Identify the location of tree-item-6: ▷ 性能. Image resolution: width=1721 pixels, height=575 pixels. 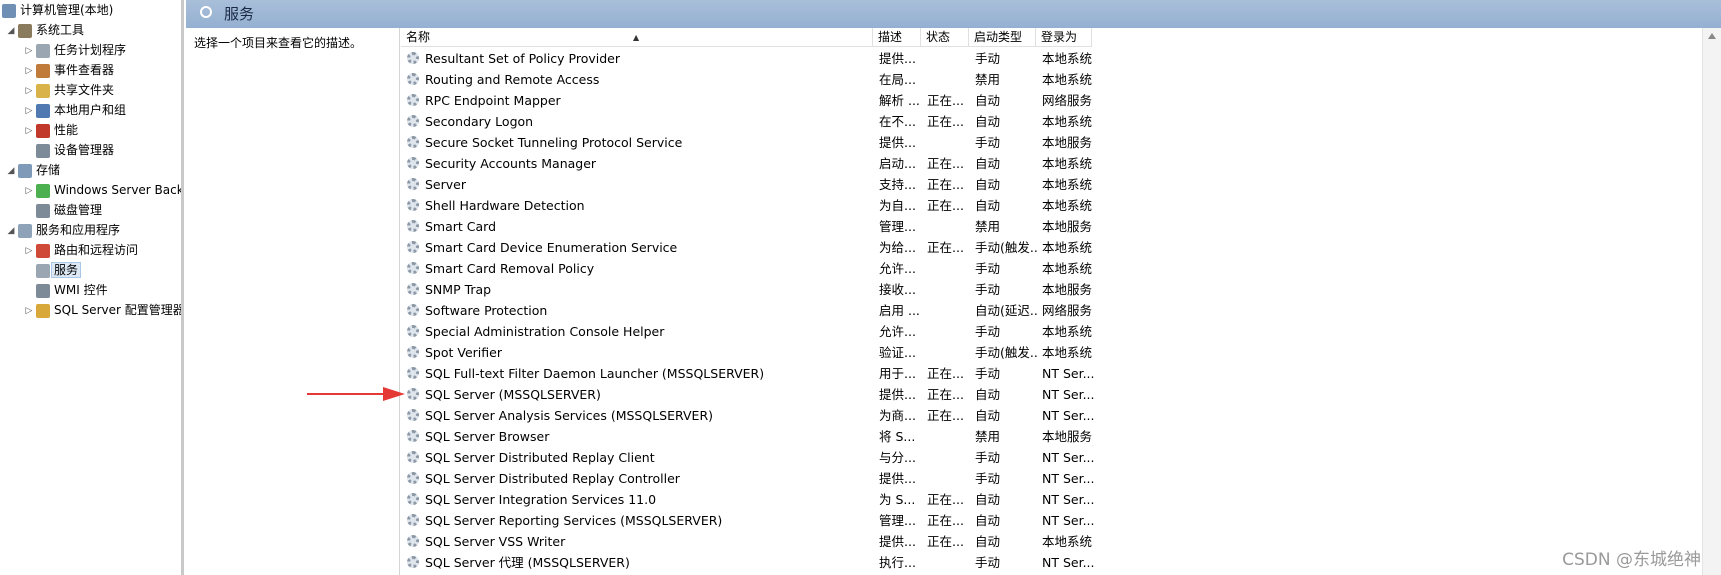
(51, 130).